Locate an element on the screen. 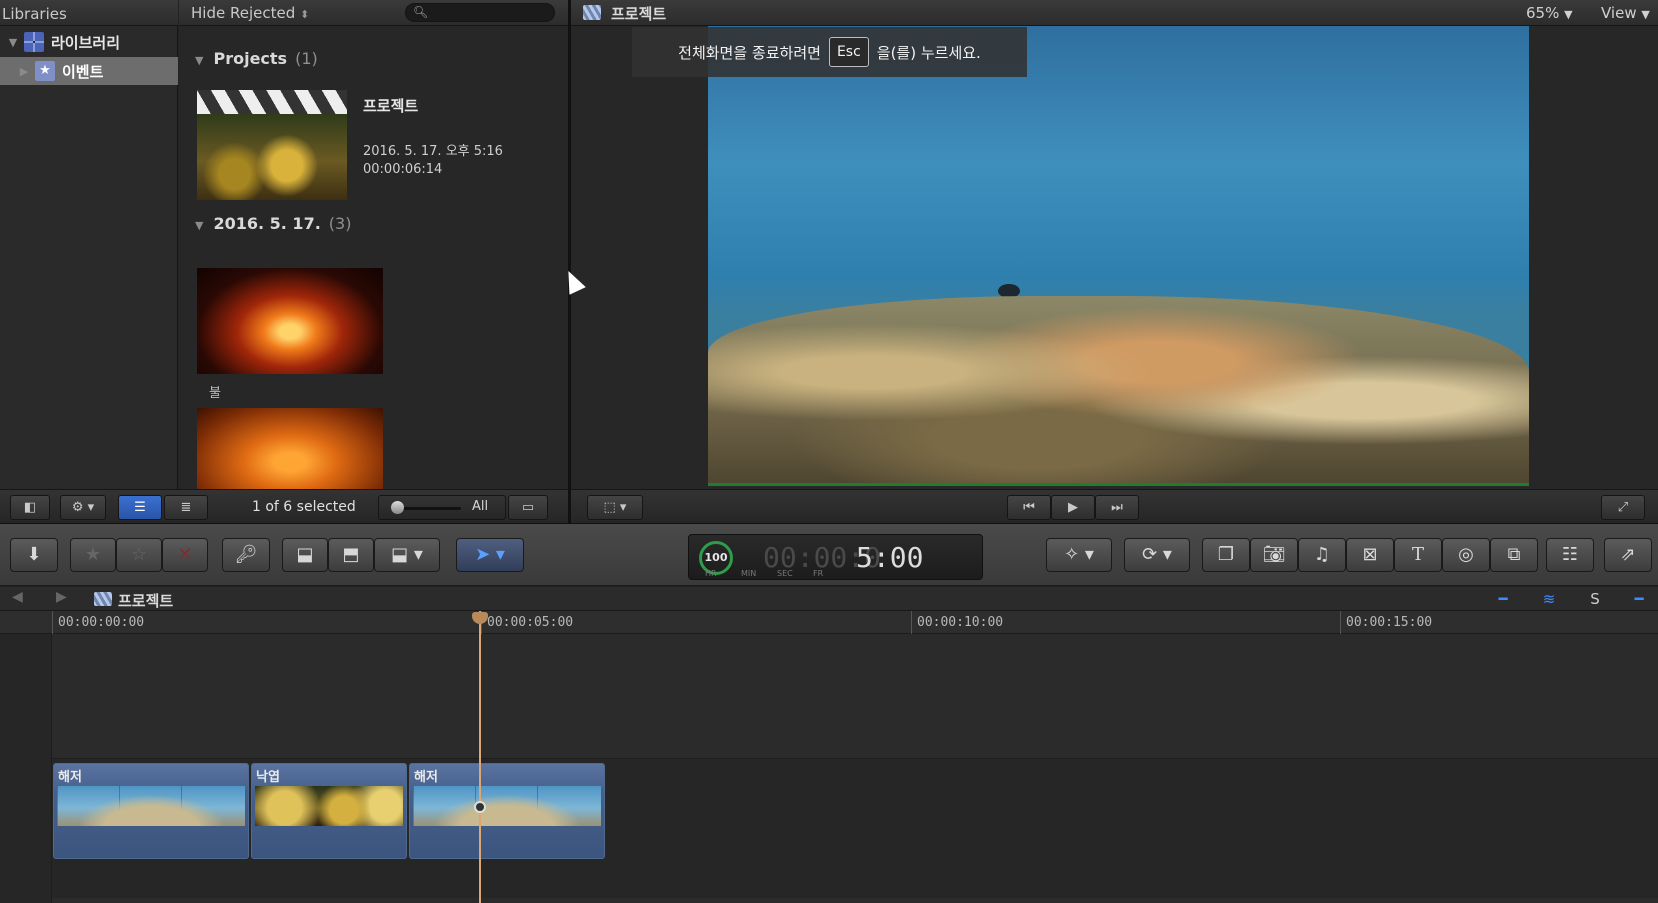  skip-back-icon: ⏮ is located at coordinates (1029, 507).